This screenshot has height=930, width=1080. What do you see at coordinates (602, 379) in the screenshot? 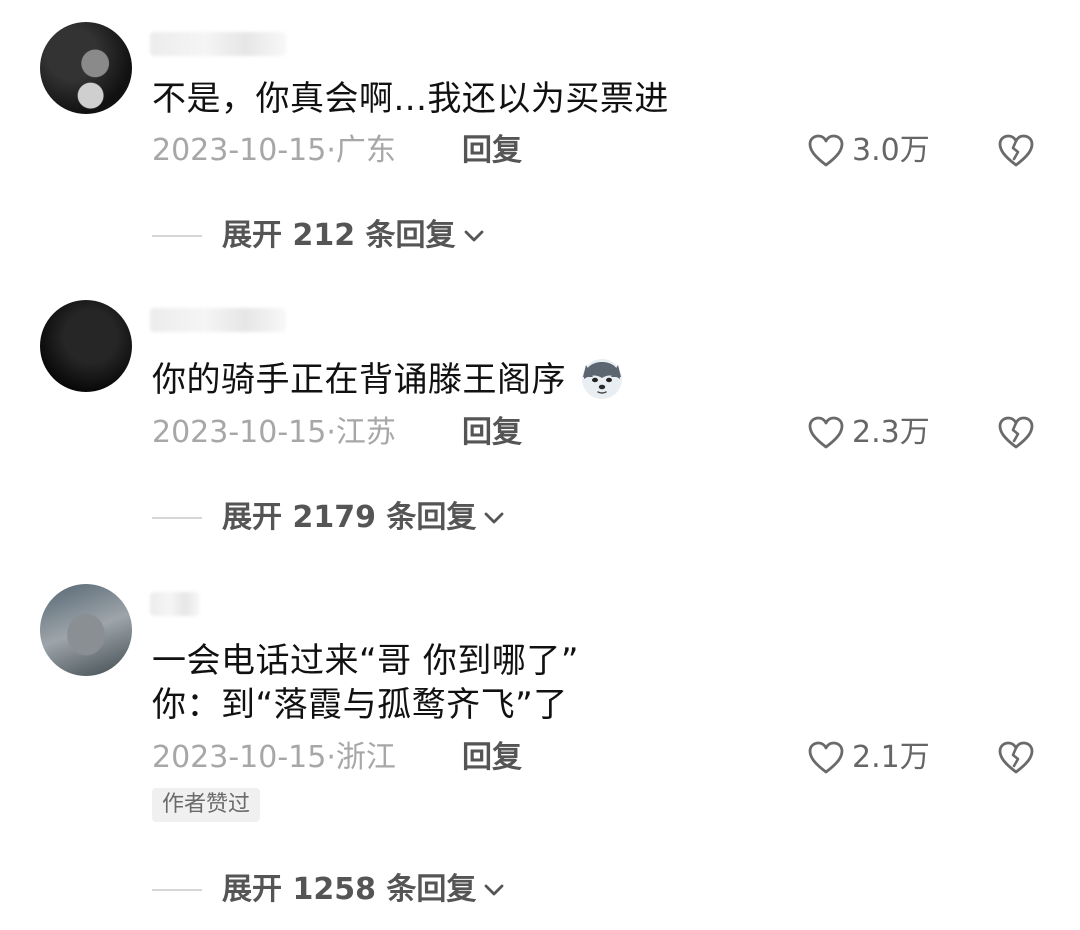
I see `husky-dog-emoji` at bounding box center [602, 379].